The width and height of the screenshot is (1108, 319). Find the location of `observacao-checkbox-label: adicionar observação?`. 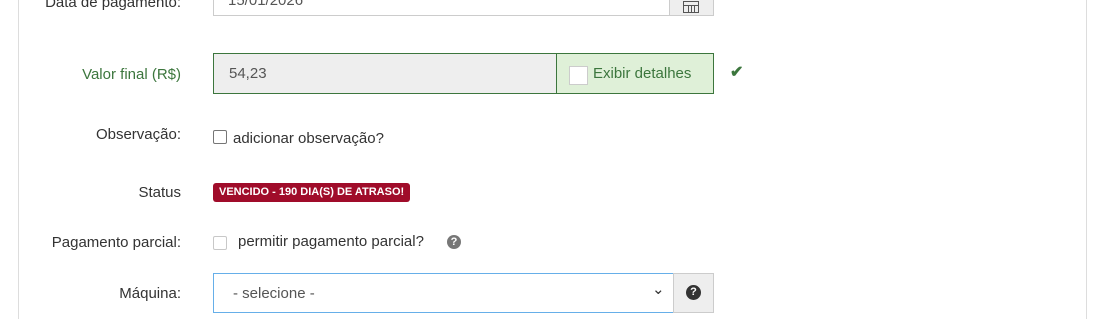

observacao-checkbox-label: adicionar observação? is located at coordinates (308, 138).